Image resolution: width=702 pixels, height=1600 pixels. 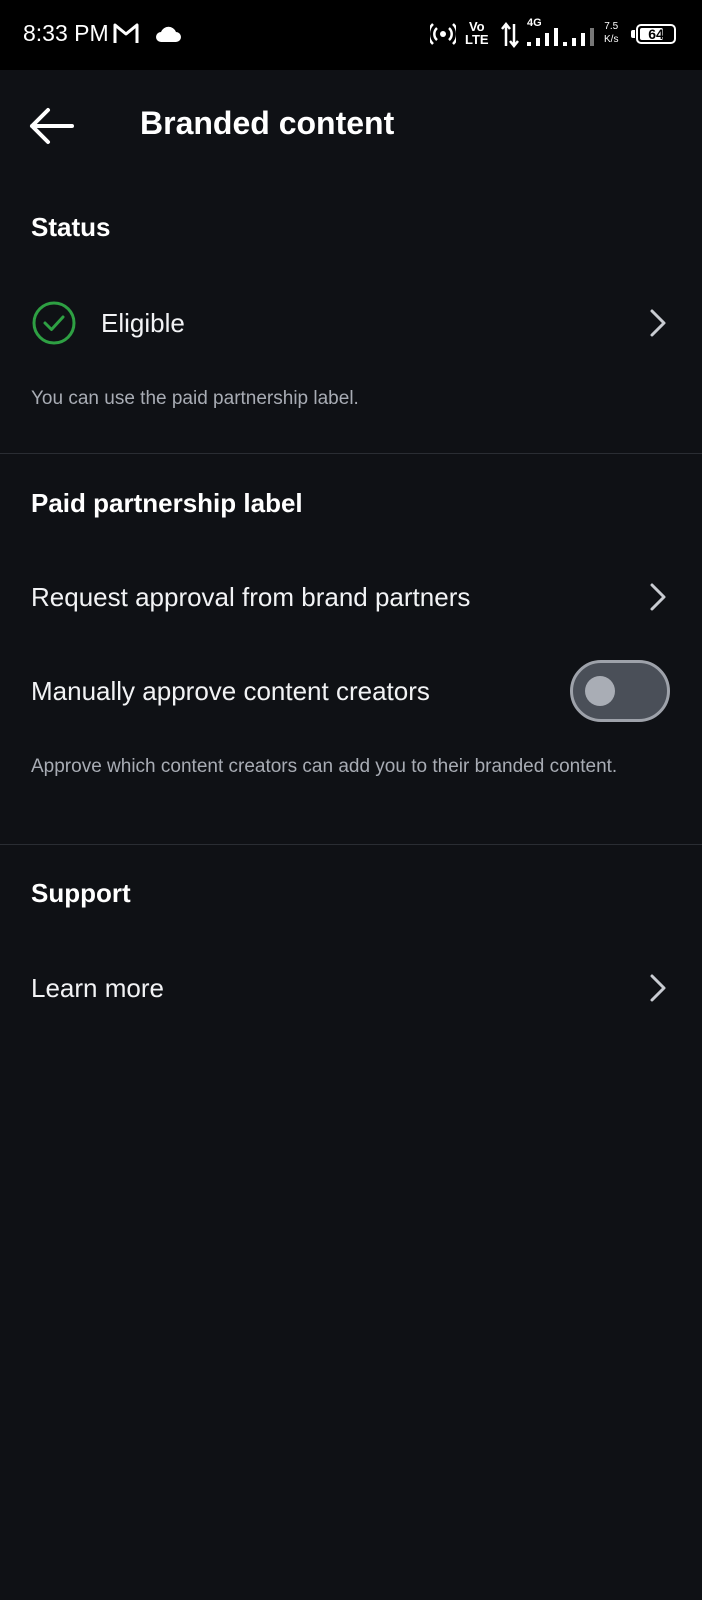 I want to click on battery-percent: 64, so click(x=656, y=34).